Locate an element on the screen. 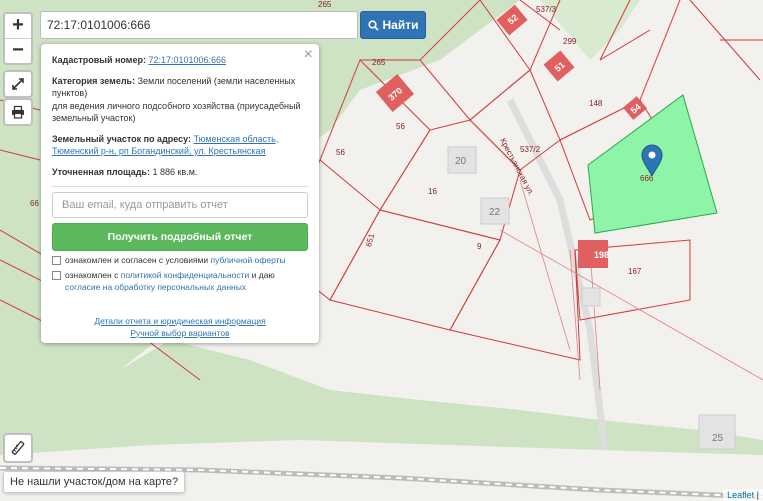  cadastral-search-input is located at coordinates (199, 25).